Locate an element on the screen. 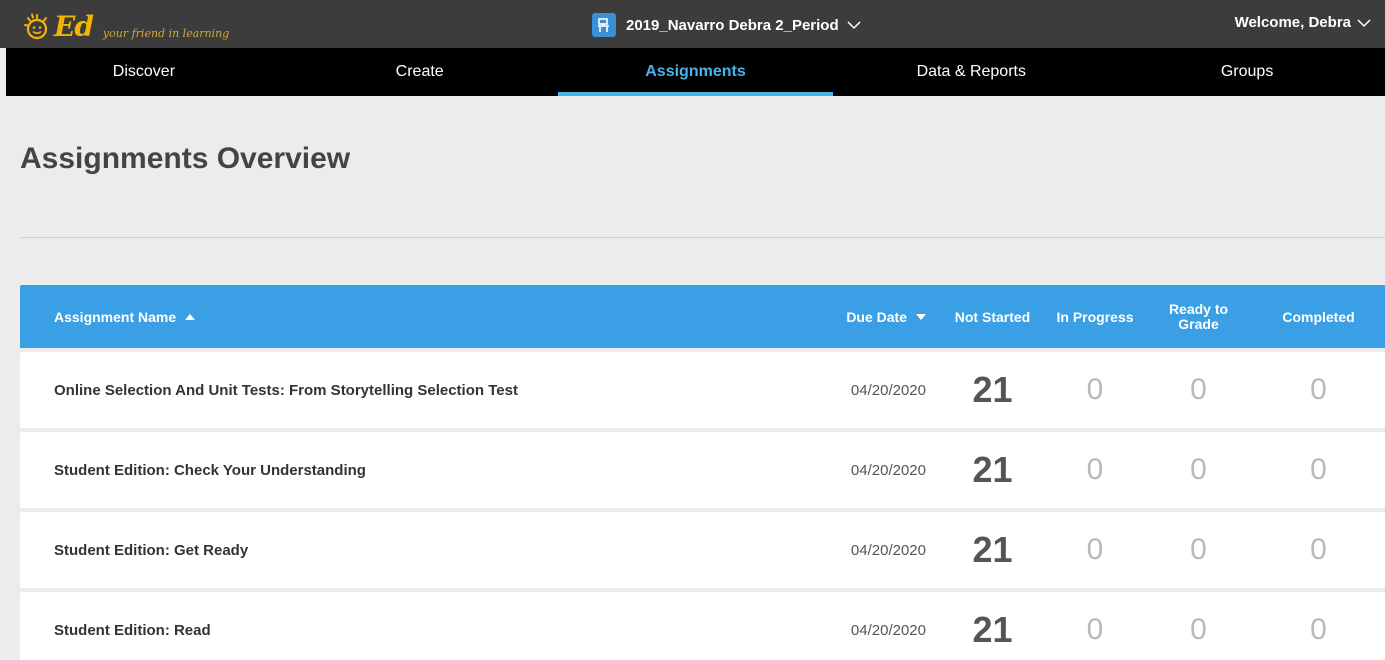  sun-smiley-icon is located at coordinates (36, 26).